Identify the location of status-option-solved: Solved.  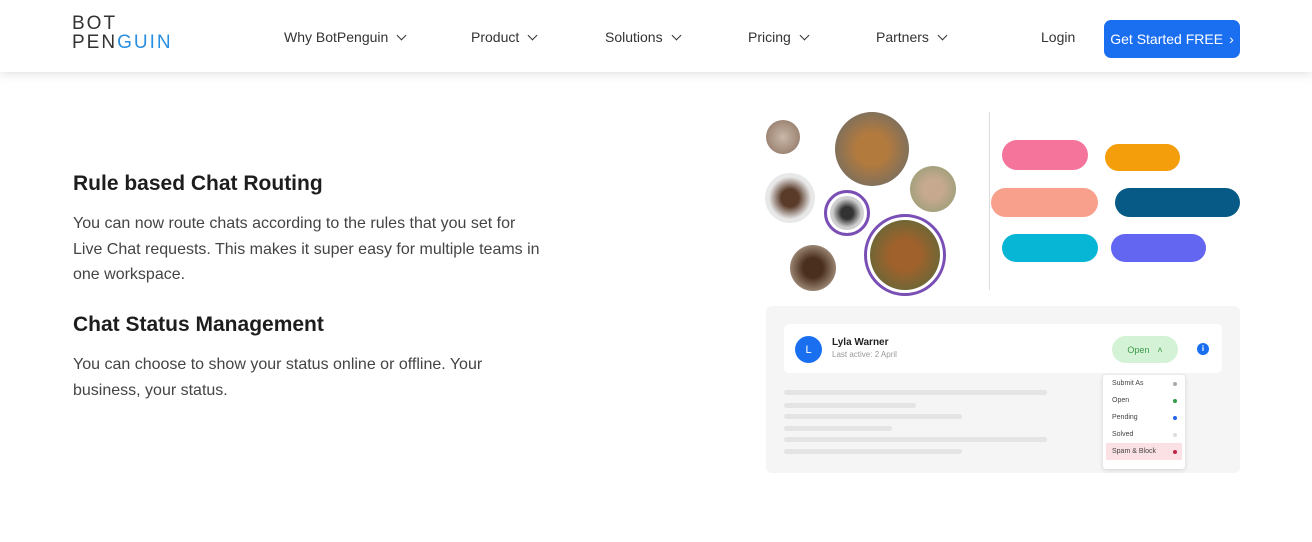
(1144, 434).